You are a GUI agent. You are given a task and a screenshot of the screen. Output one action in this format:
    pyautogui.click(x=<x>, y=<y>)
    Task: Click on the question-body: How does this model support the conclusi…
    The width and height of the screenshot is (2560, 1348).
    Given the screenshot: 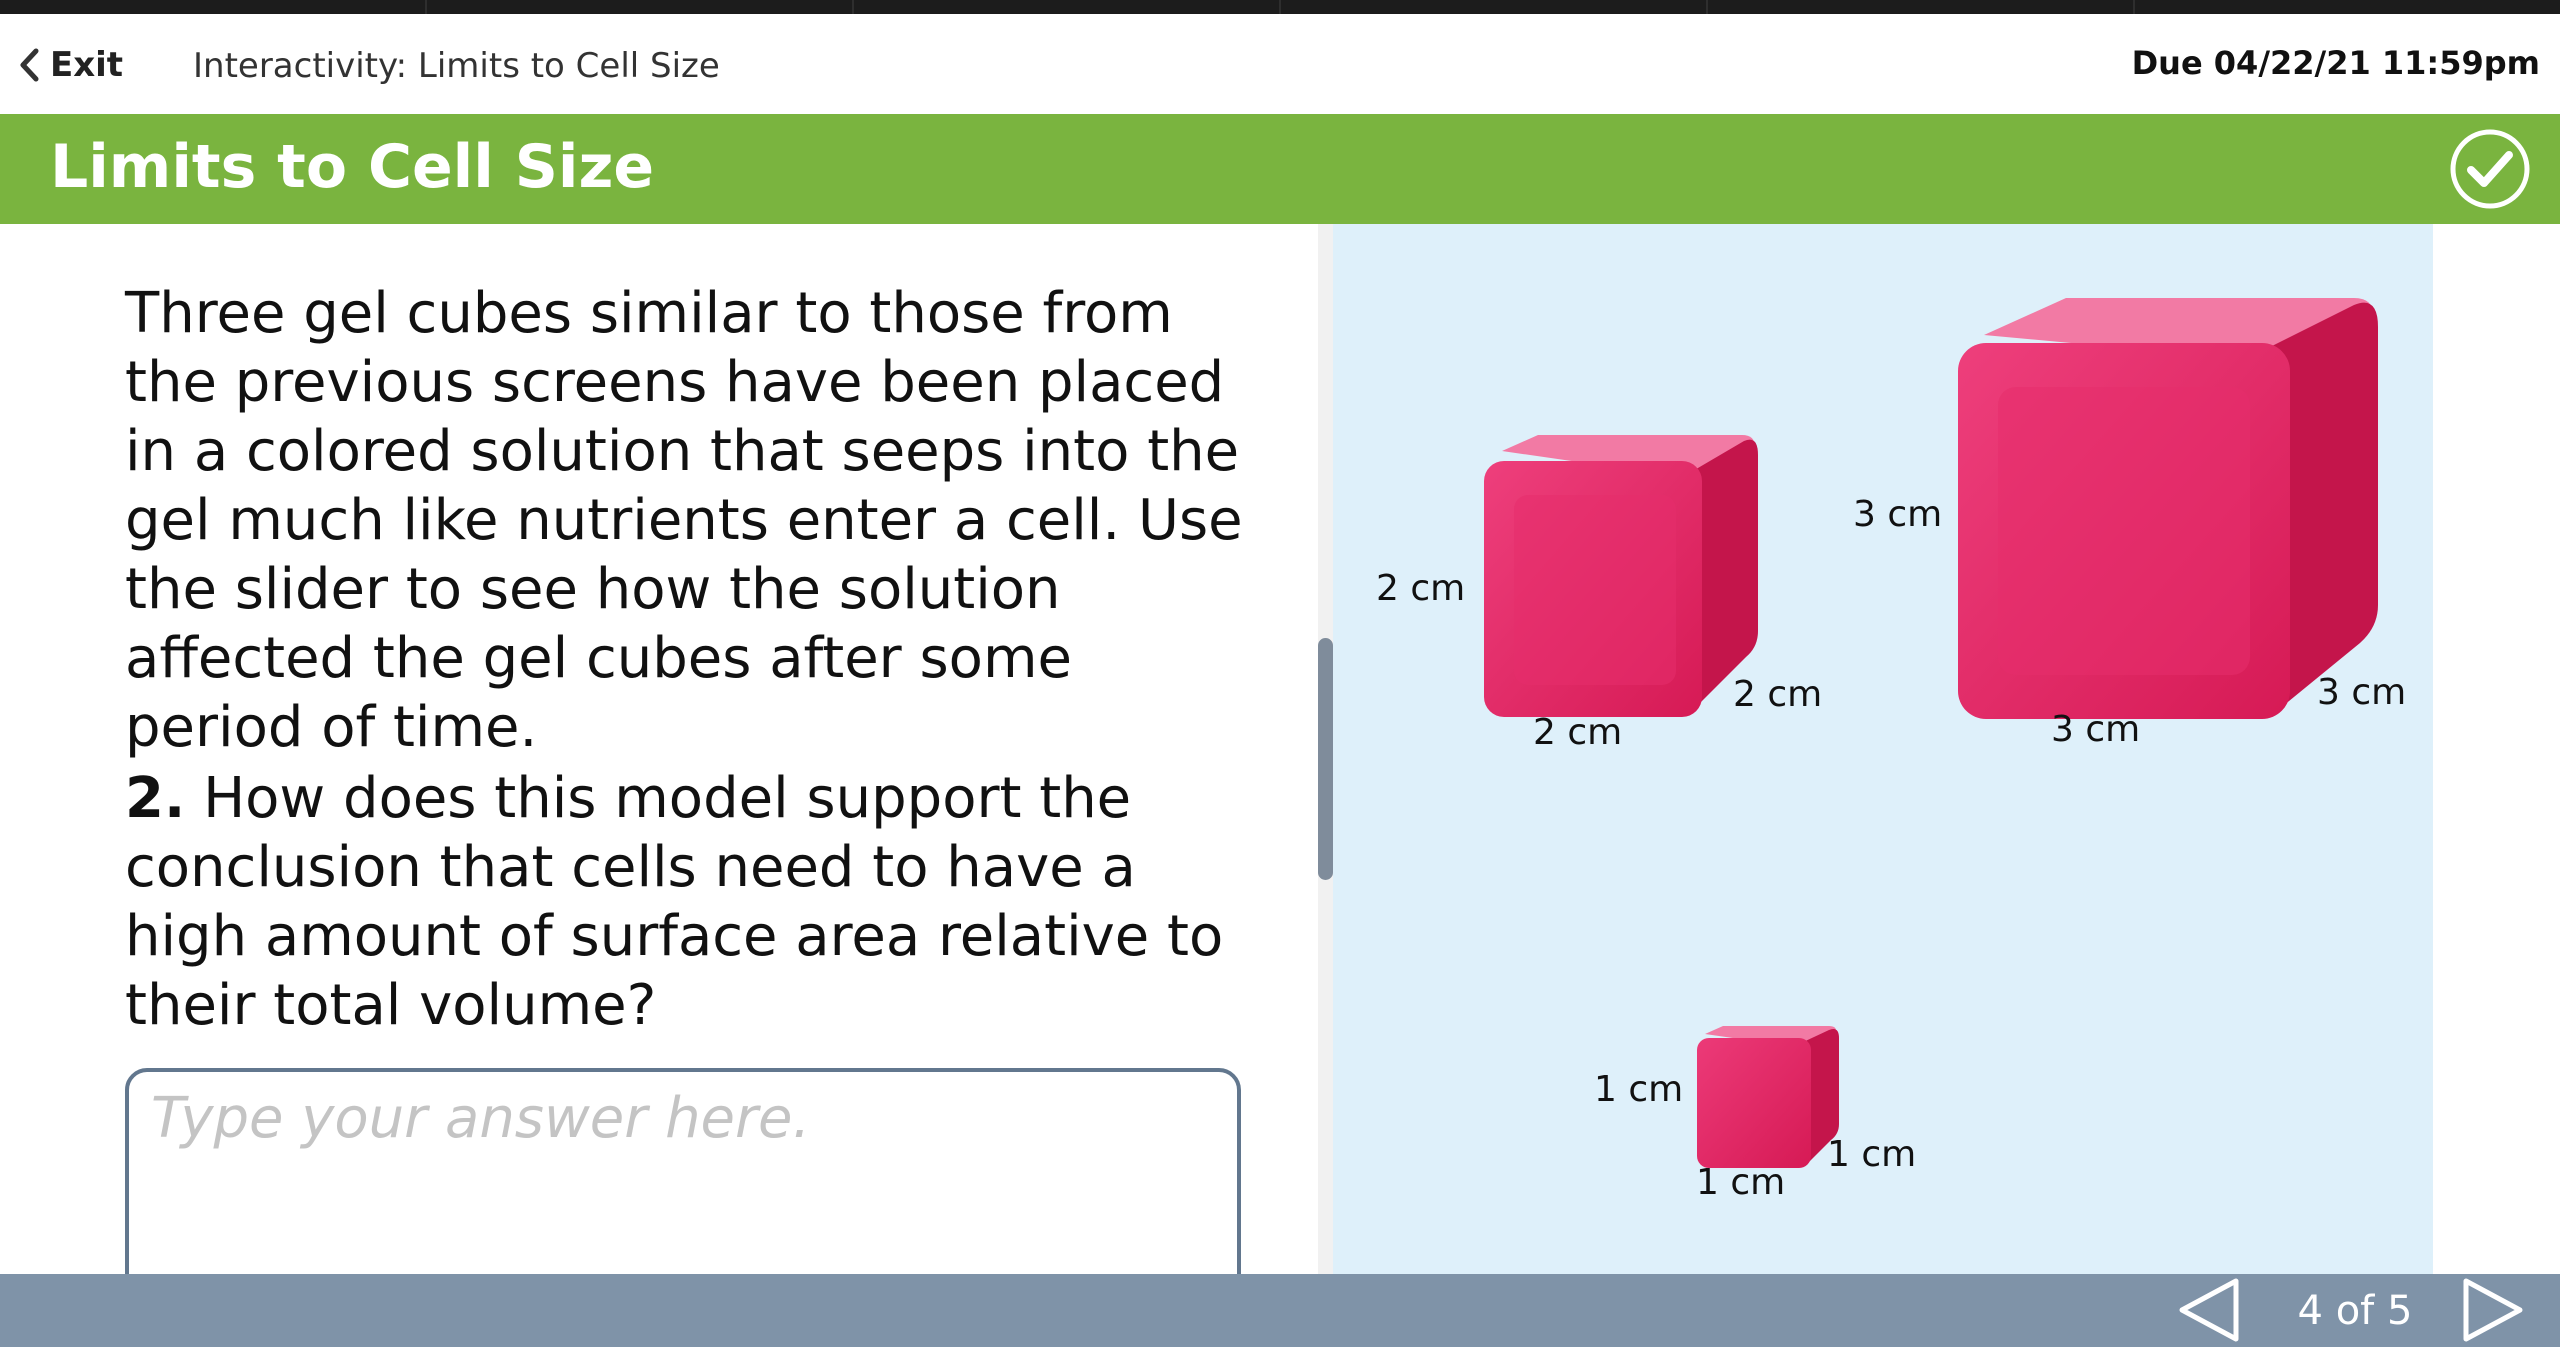 What is the action you would take?
    pyautogui.click(x=674, y=902)
    